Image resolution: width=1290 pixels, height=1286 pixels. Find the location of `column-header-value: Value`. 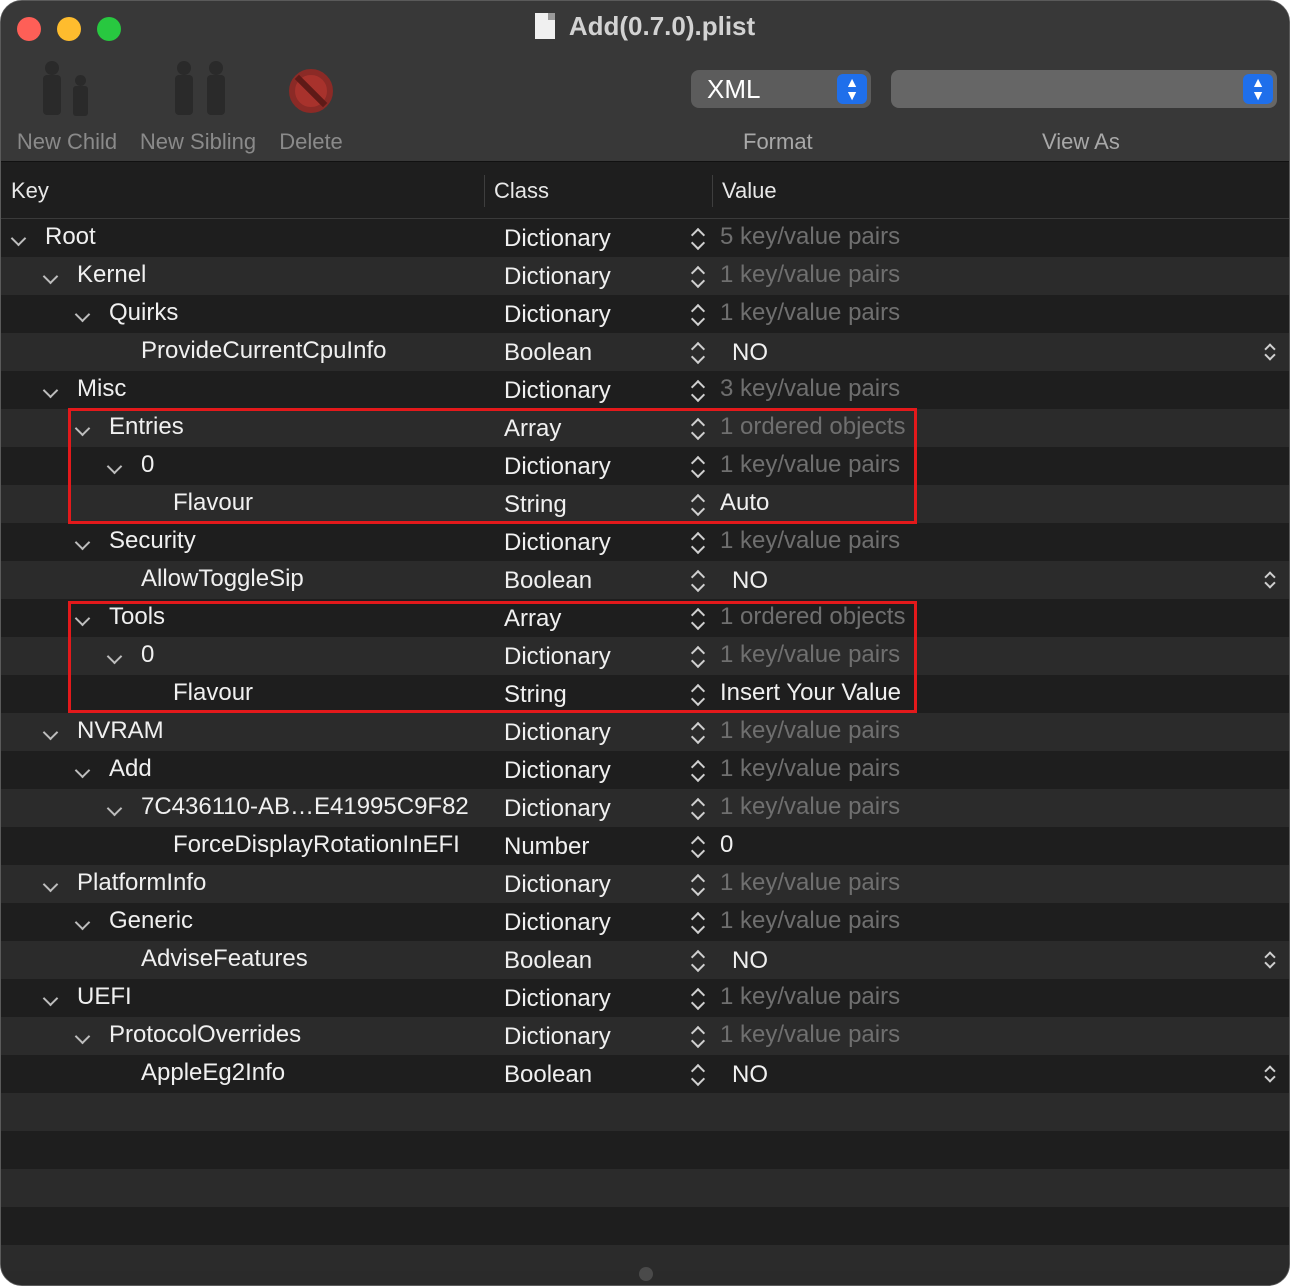

column-header-value: Value is located at coordinates (749, 191).